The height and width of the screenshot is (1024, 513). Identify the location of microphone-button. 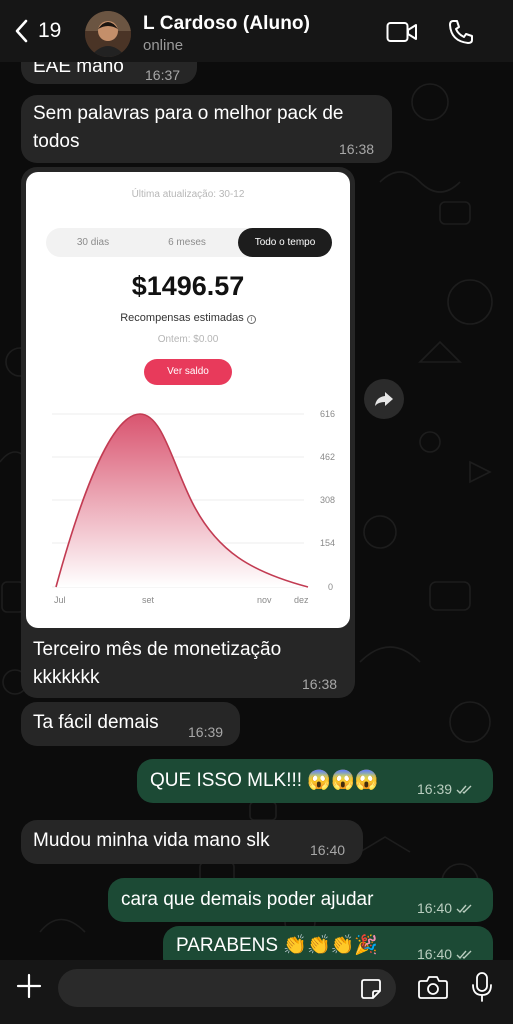
(482, 989).